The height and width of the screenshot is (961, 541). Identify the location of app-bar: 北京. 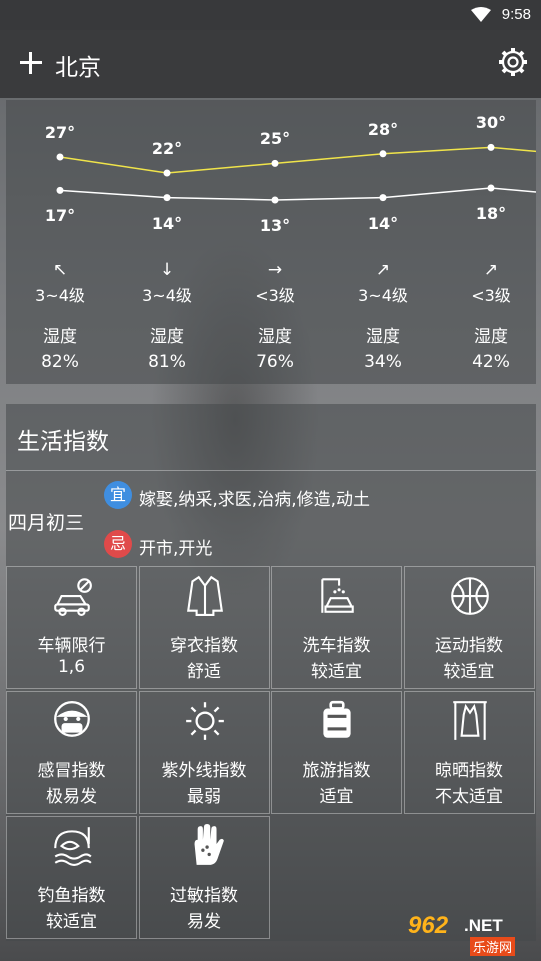
(270, 64).